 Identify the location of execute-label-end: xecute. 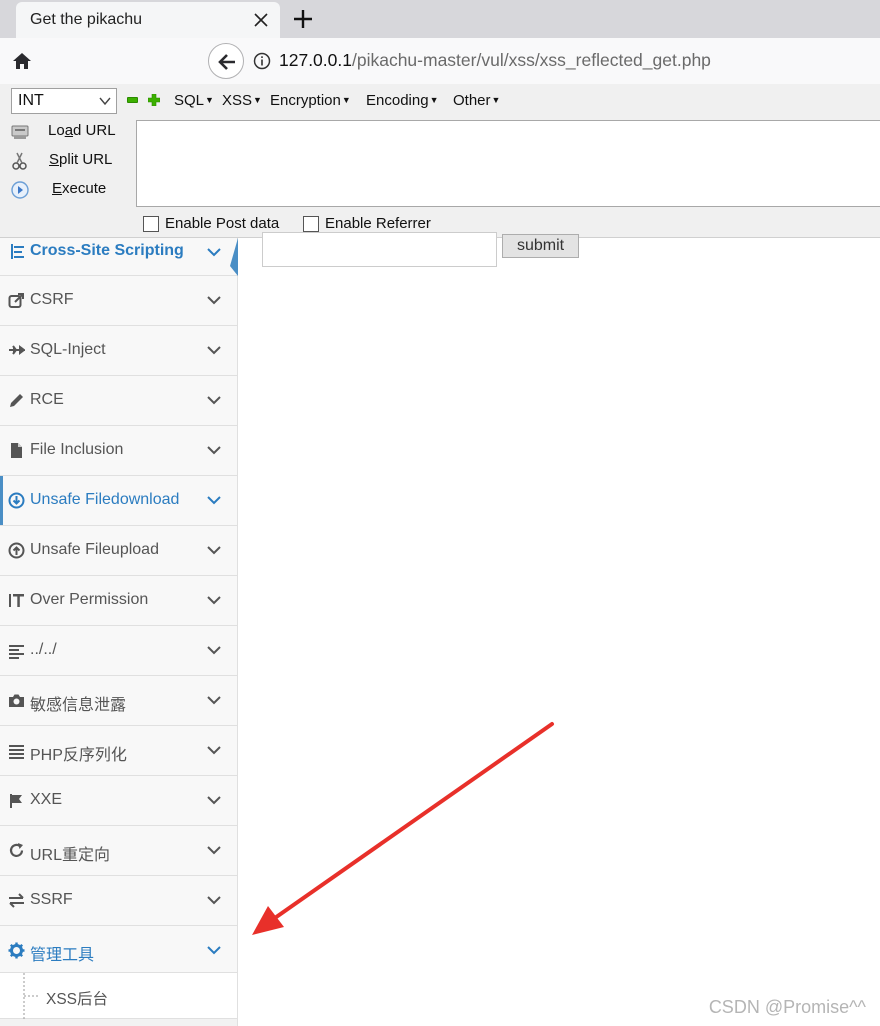
(84, 188).